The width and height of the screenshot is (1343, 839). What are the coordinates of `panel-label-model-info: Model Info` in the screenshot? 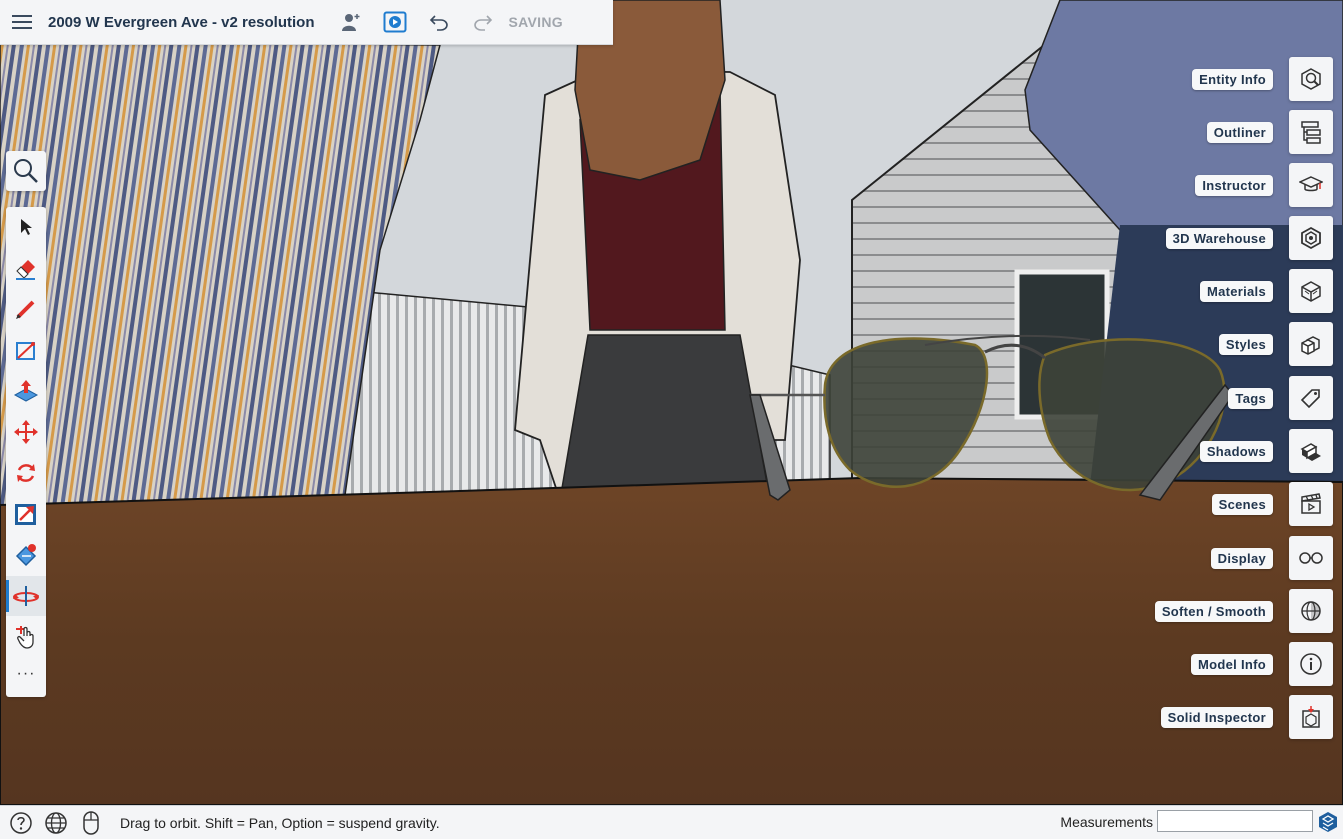 It's located at (1232, 664).